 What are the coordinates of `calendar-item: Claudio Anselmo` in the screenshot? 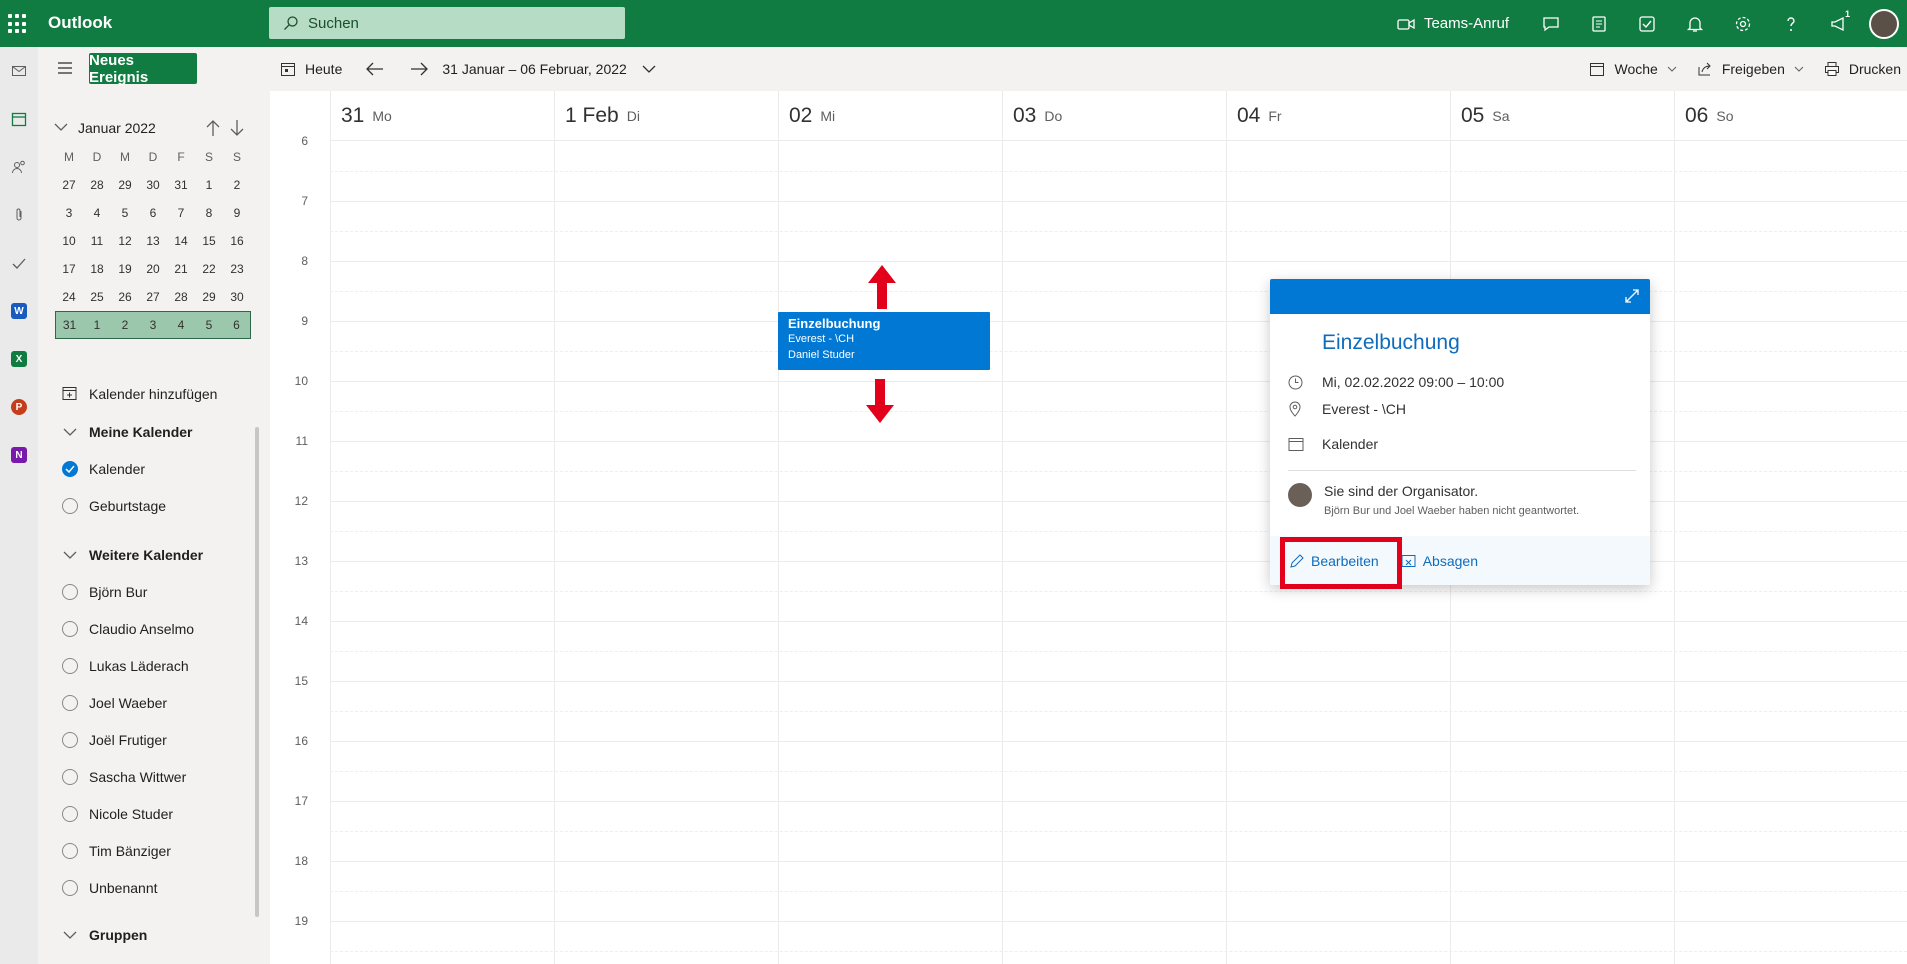 It's located at (154, 628).